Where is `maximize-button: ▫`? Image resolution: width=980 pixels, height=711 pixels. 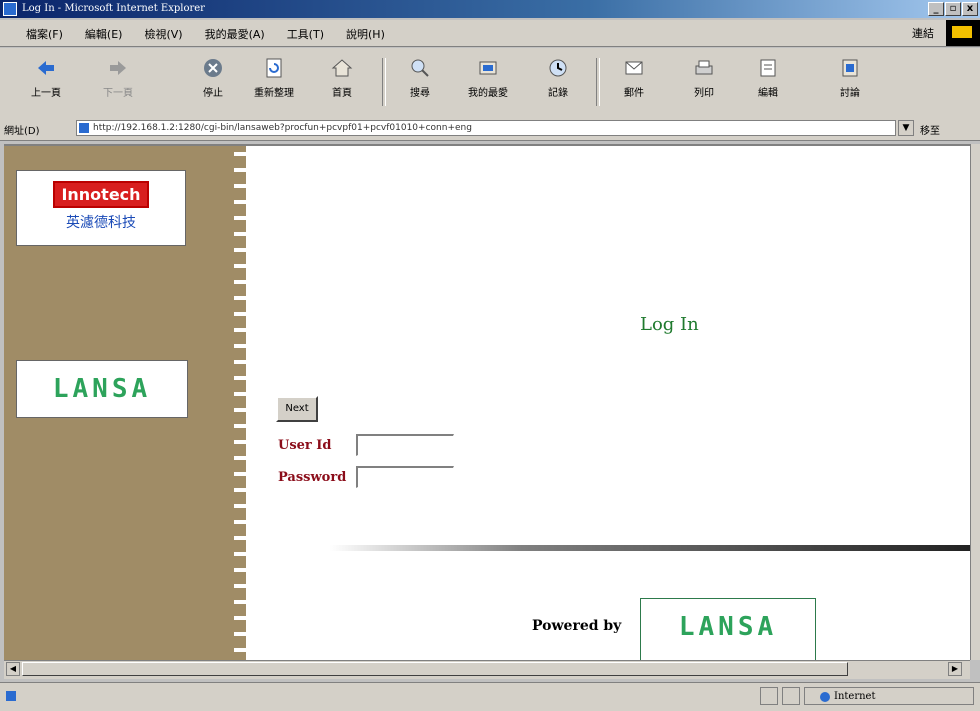
maximize-button: ▫ is located at coordinates (953, 9).